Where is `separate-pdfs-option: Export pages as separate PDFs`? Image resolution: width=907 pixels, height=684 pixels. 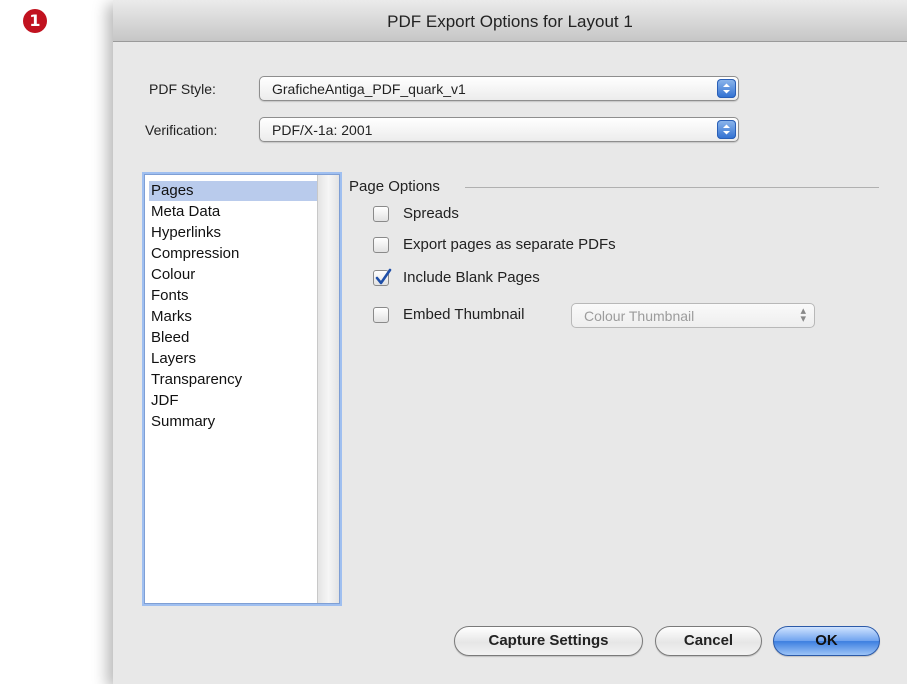
separate-pdfs-option: Export pages as separate PDFs is located at coordinates (523, 246).